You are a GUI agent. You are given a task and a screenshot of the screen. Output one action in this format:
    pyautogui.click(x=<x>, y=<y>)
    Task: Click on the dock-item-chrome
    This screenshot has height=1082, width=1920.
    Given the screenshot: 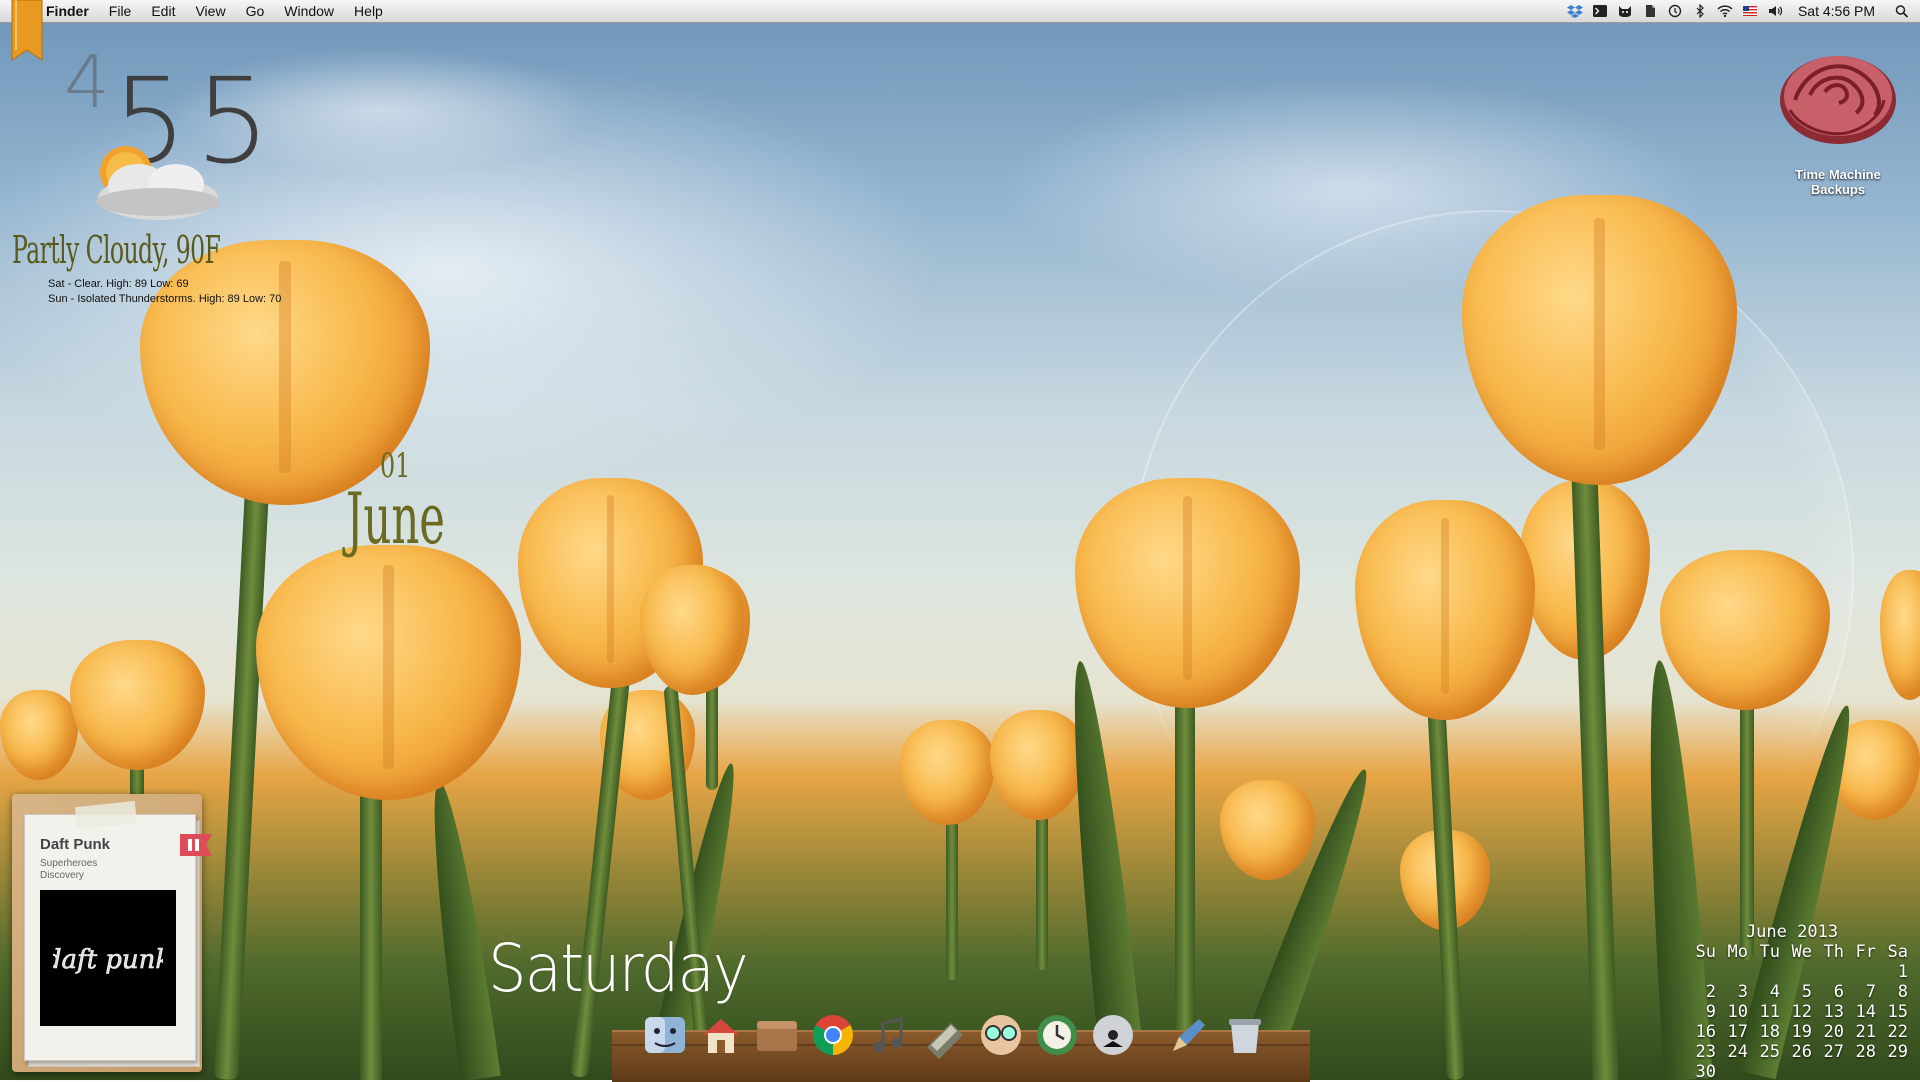 What is the action you would take?
    pyautogui.click(x=833, y=1035)
    